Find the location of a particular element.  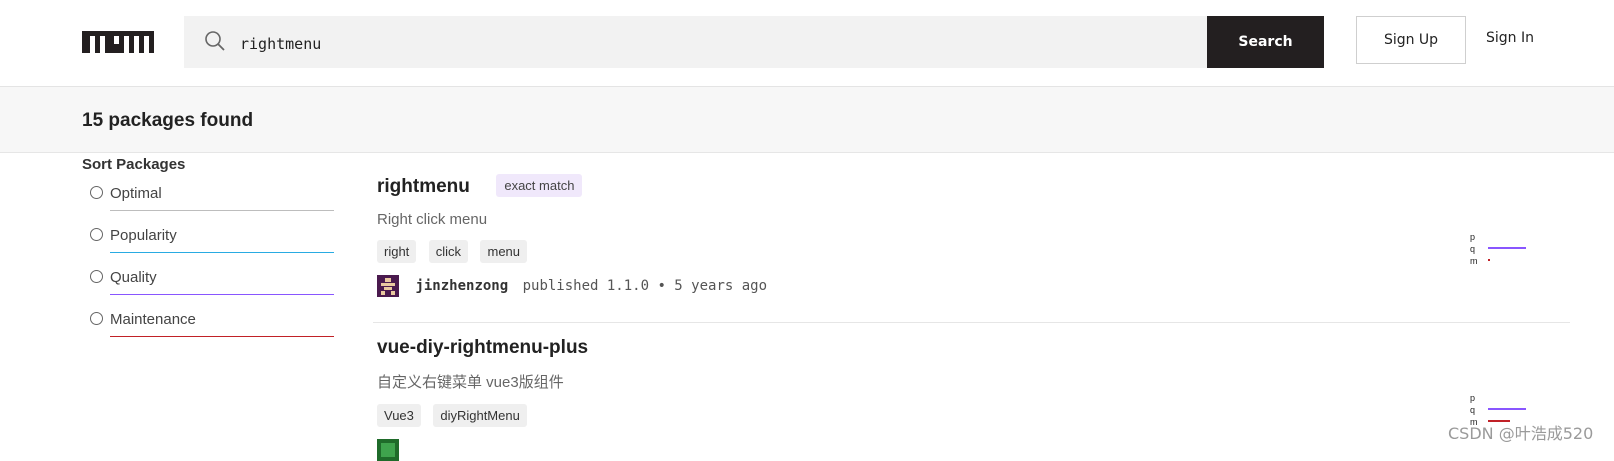

sort-underline-maintenance is located at coordinates (222, 336).